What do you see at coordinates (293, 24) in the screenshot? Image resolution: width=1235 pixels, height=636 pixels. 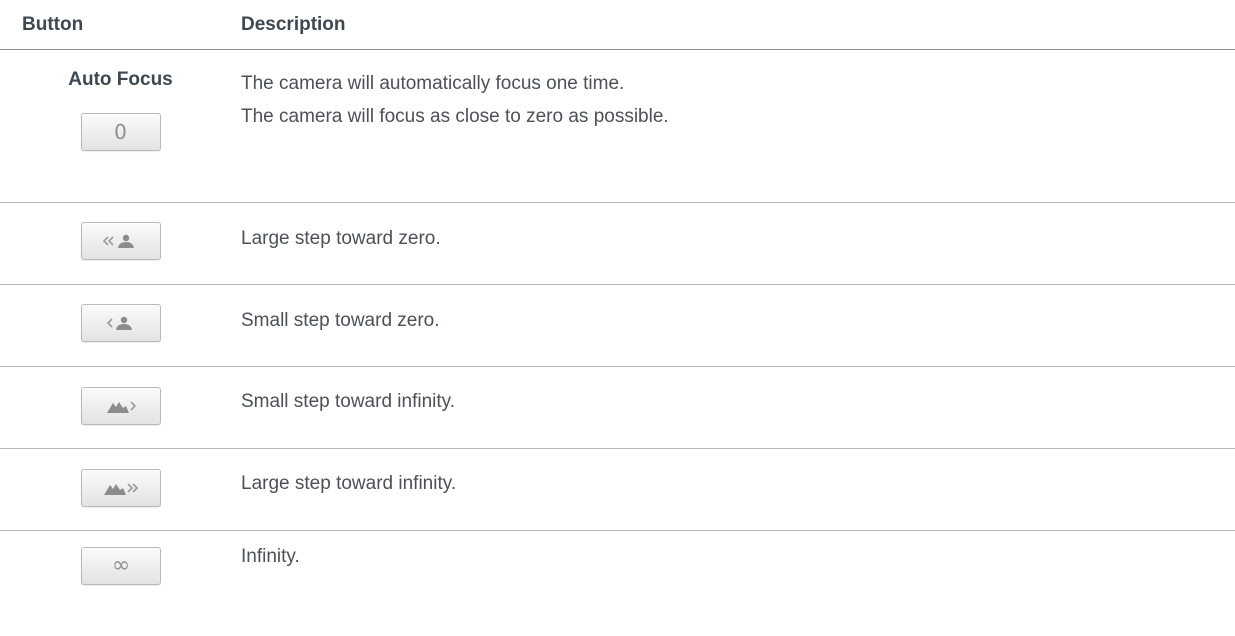 I see `header-description-column: Description` at bounding box center [293, 24].